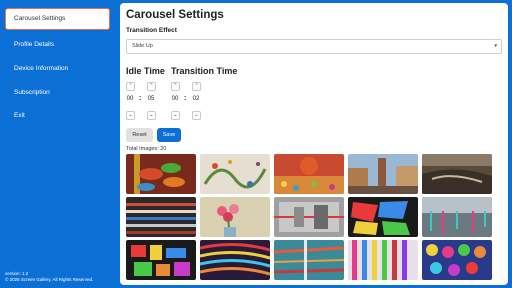 Image resolution: width=512 pixels, height=288 pixels. Describe the element at coordinates (151, 115) in the screenshot. I see `idle-seconds-down-button: ⌄` at that location.